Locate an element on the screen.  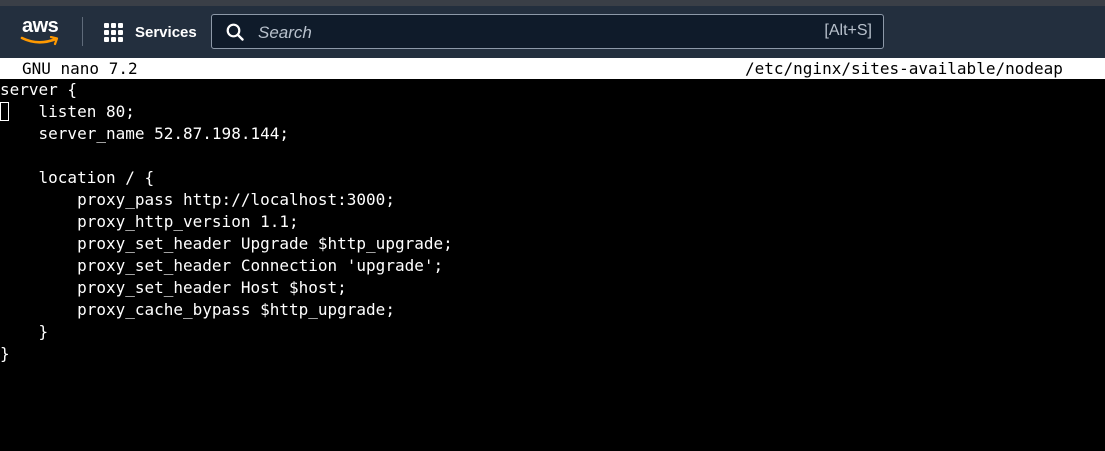
search-shortcut-hint: [Alt+S] is located at coordinates (848, 30).